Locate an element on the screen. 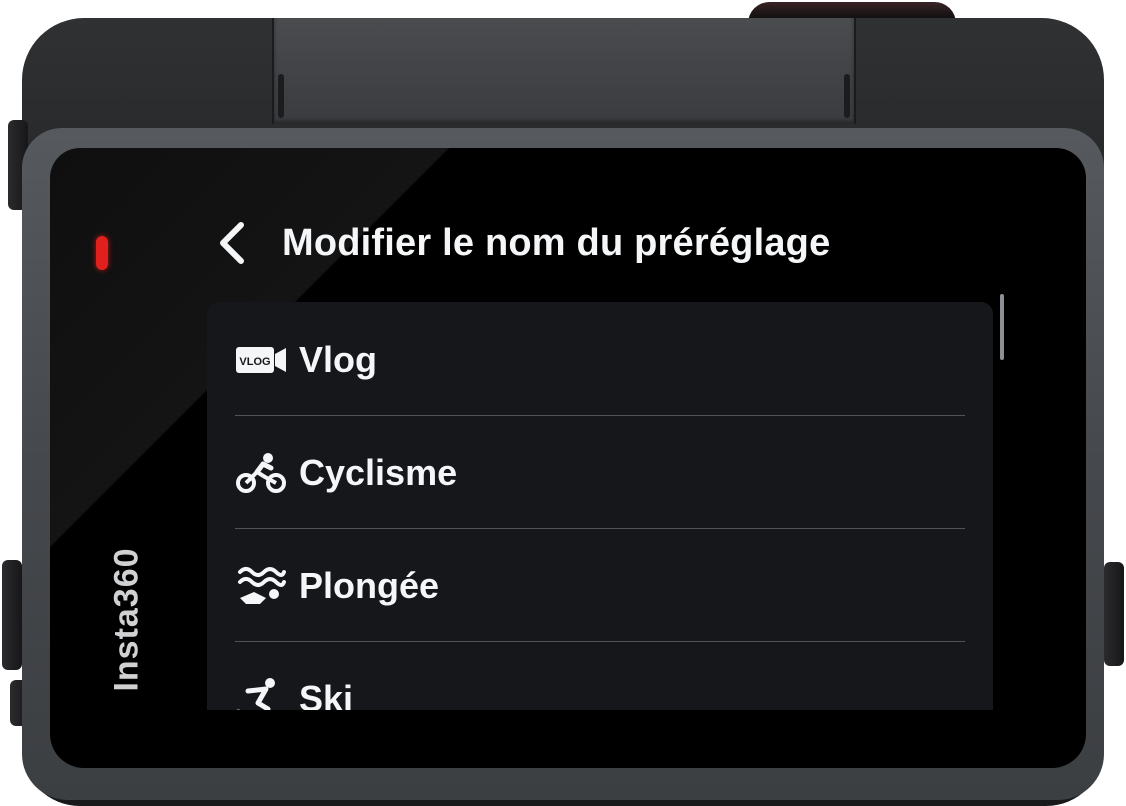  chevron-left-icon is located at coordinates (232, 243).